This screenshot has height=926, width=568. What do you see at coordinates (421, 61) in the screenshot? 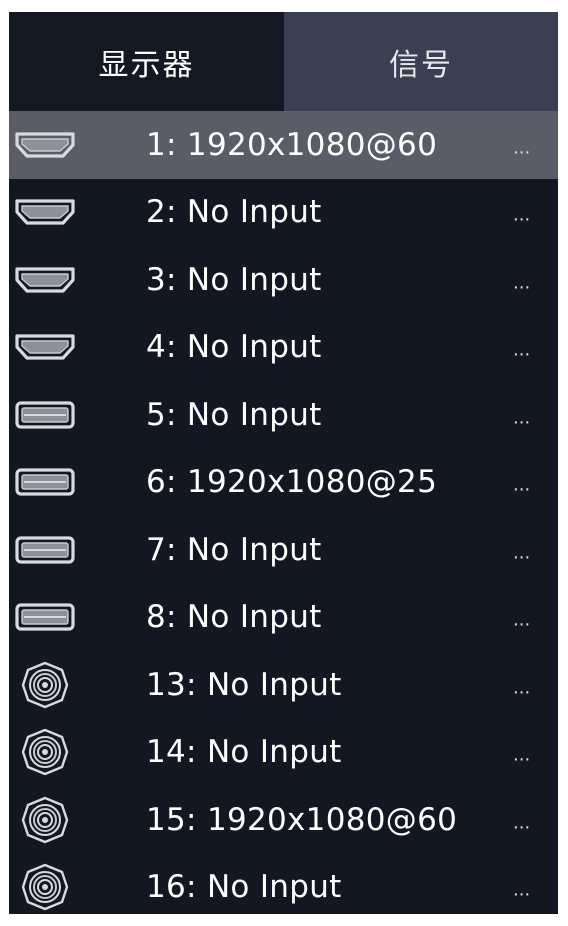
I see `tab-signal: 信号` at bounding box center [421, 61].